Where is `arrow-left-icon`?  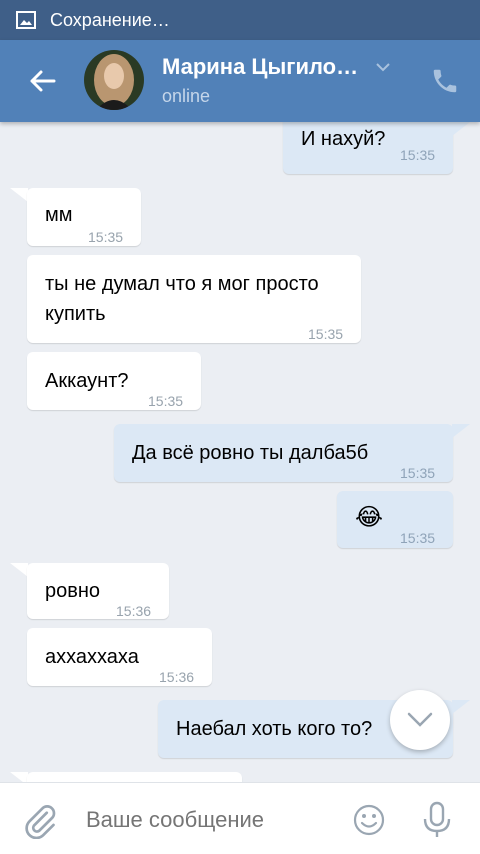
arrow-left-icon is located at coordinates (43, 81).